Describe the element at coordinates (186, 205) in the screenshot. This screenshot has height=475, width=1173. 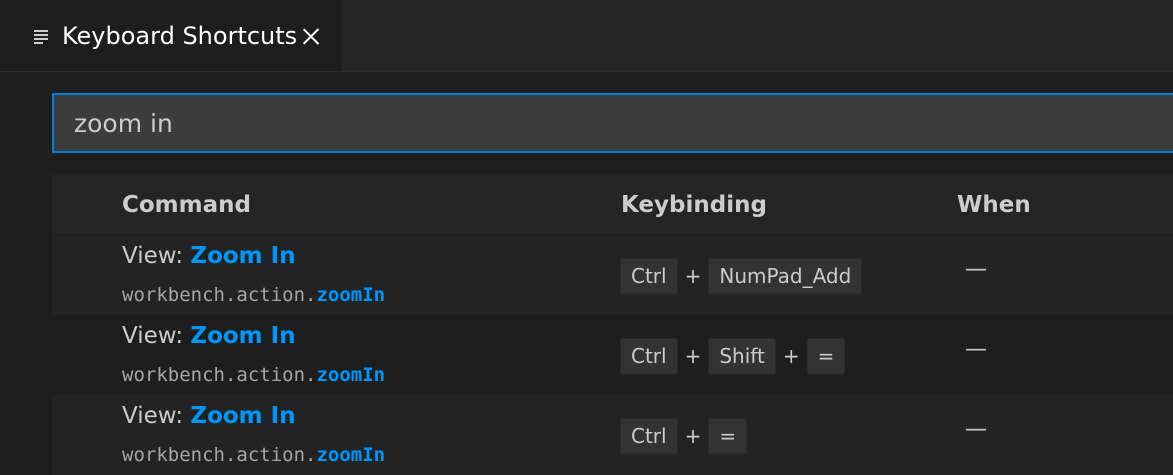
I see `column-header-command: Command` at that location.